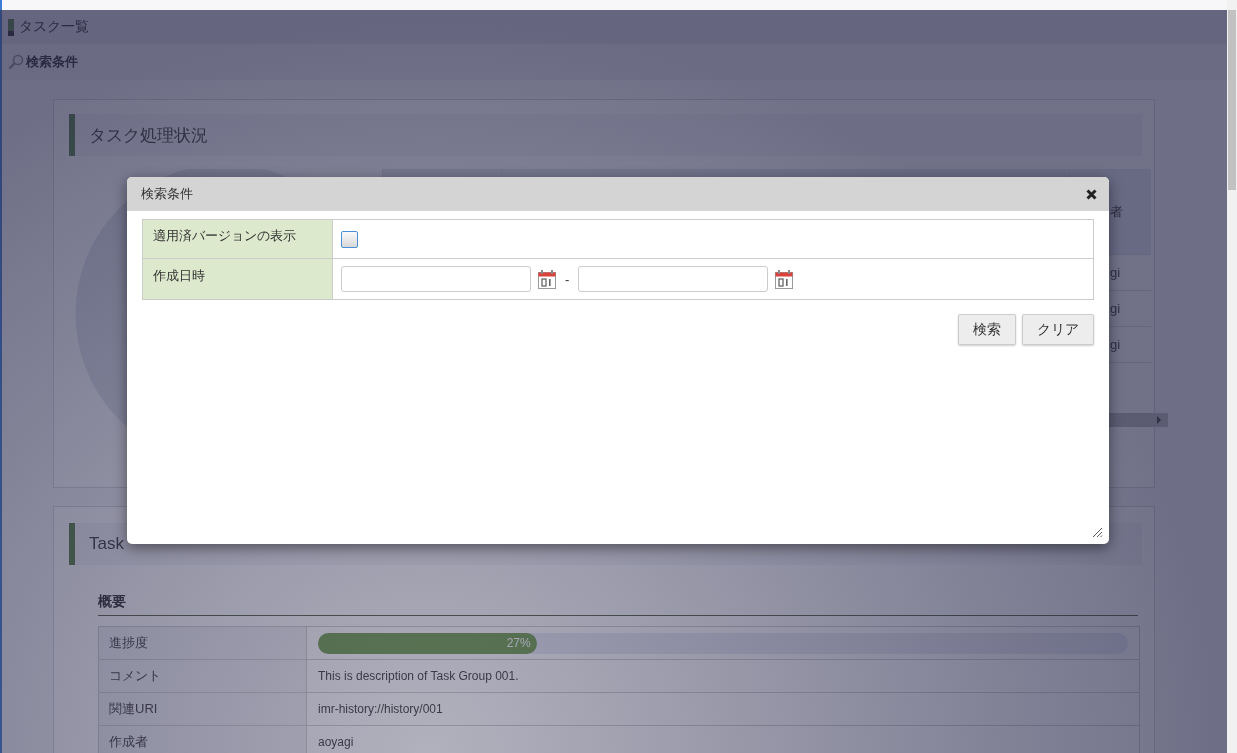 Image resolution: width=1237 pixels, height=753 pixels. I want to click on panel-title: タスク処理状況, so click(148, 135).